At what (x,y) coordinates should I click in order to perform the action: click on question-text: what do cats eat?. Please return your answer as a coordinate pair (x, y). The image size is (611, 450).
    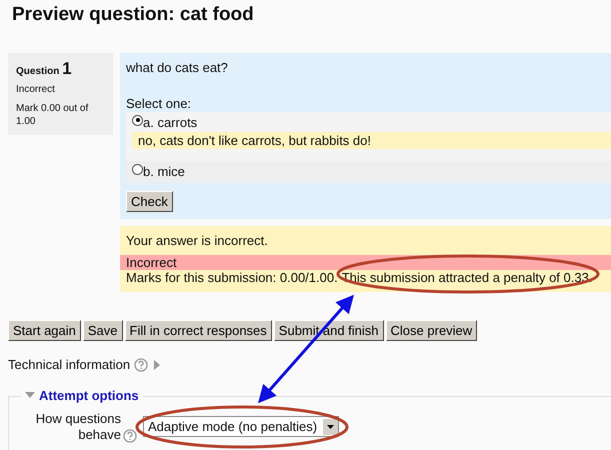
    Looking at the image, I should click on (177, 68).